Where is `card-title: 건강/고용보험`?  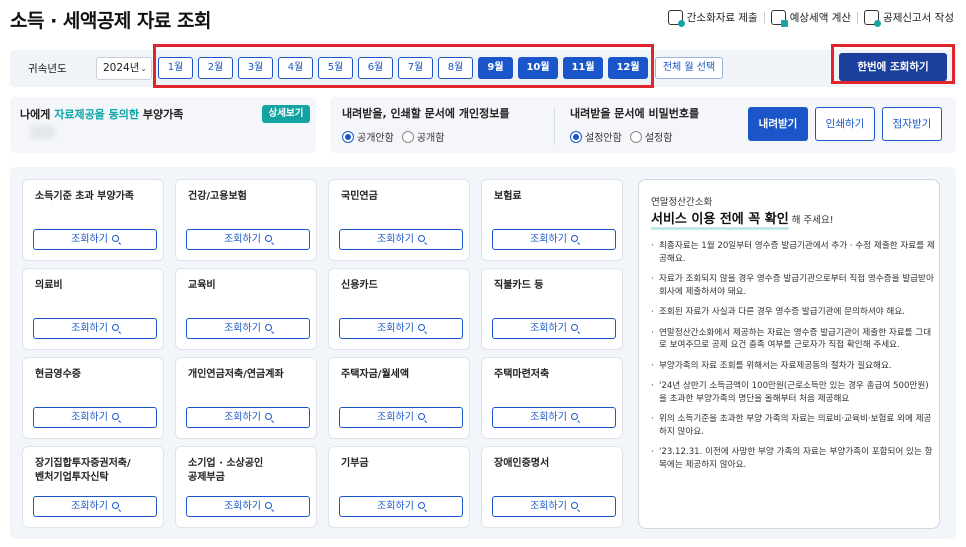
card-title: 건강/고용보험 is located at coordinates (217, 196).